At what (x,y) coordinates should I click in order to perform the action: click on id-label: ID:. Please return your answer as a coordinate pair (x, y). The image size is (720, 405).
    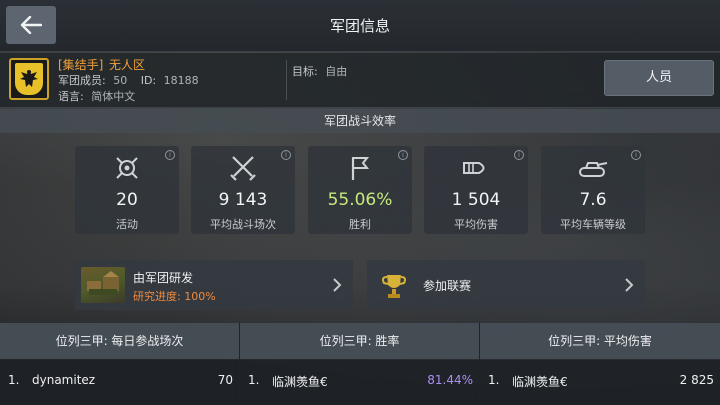
    Looking at the image, I should click on (148, 80).